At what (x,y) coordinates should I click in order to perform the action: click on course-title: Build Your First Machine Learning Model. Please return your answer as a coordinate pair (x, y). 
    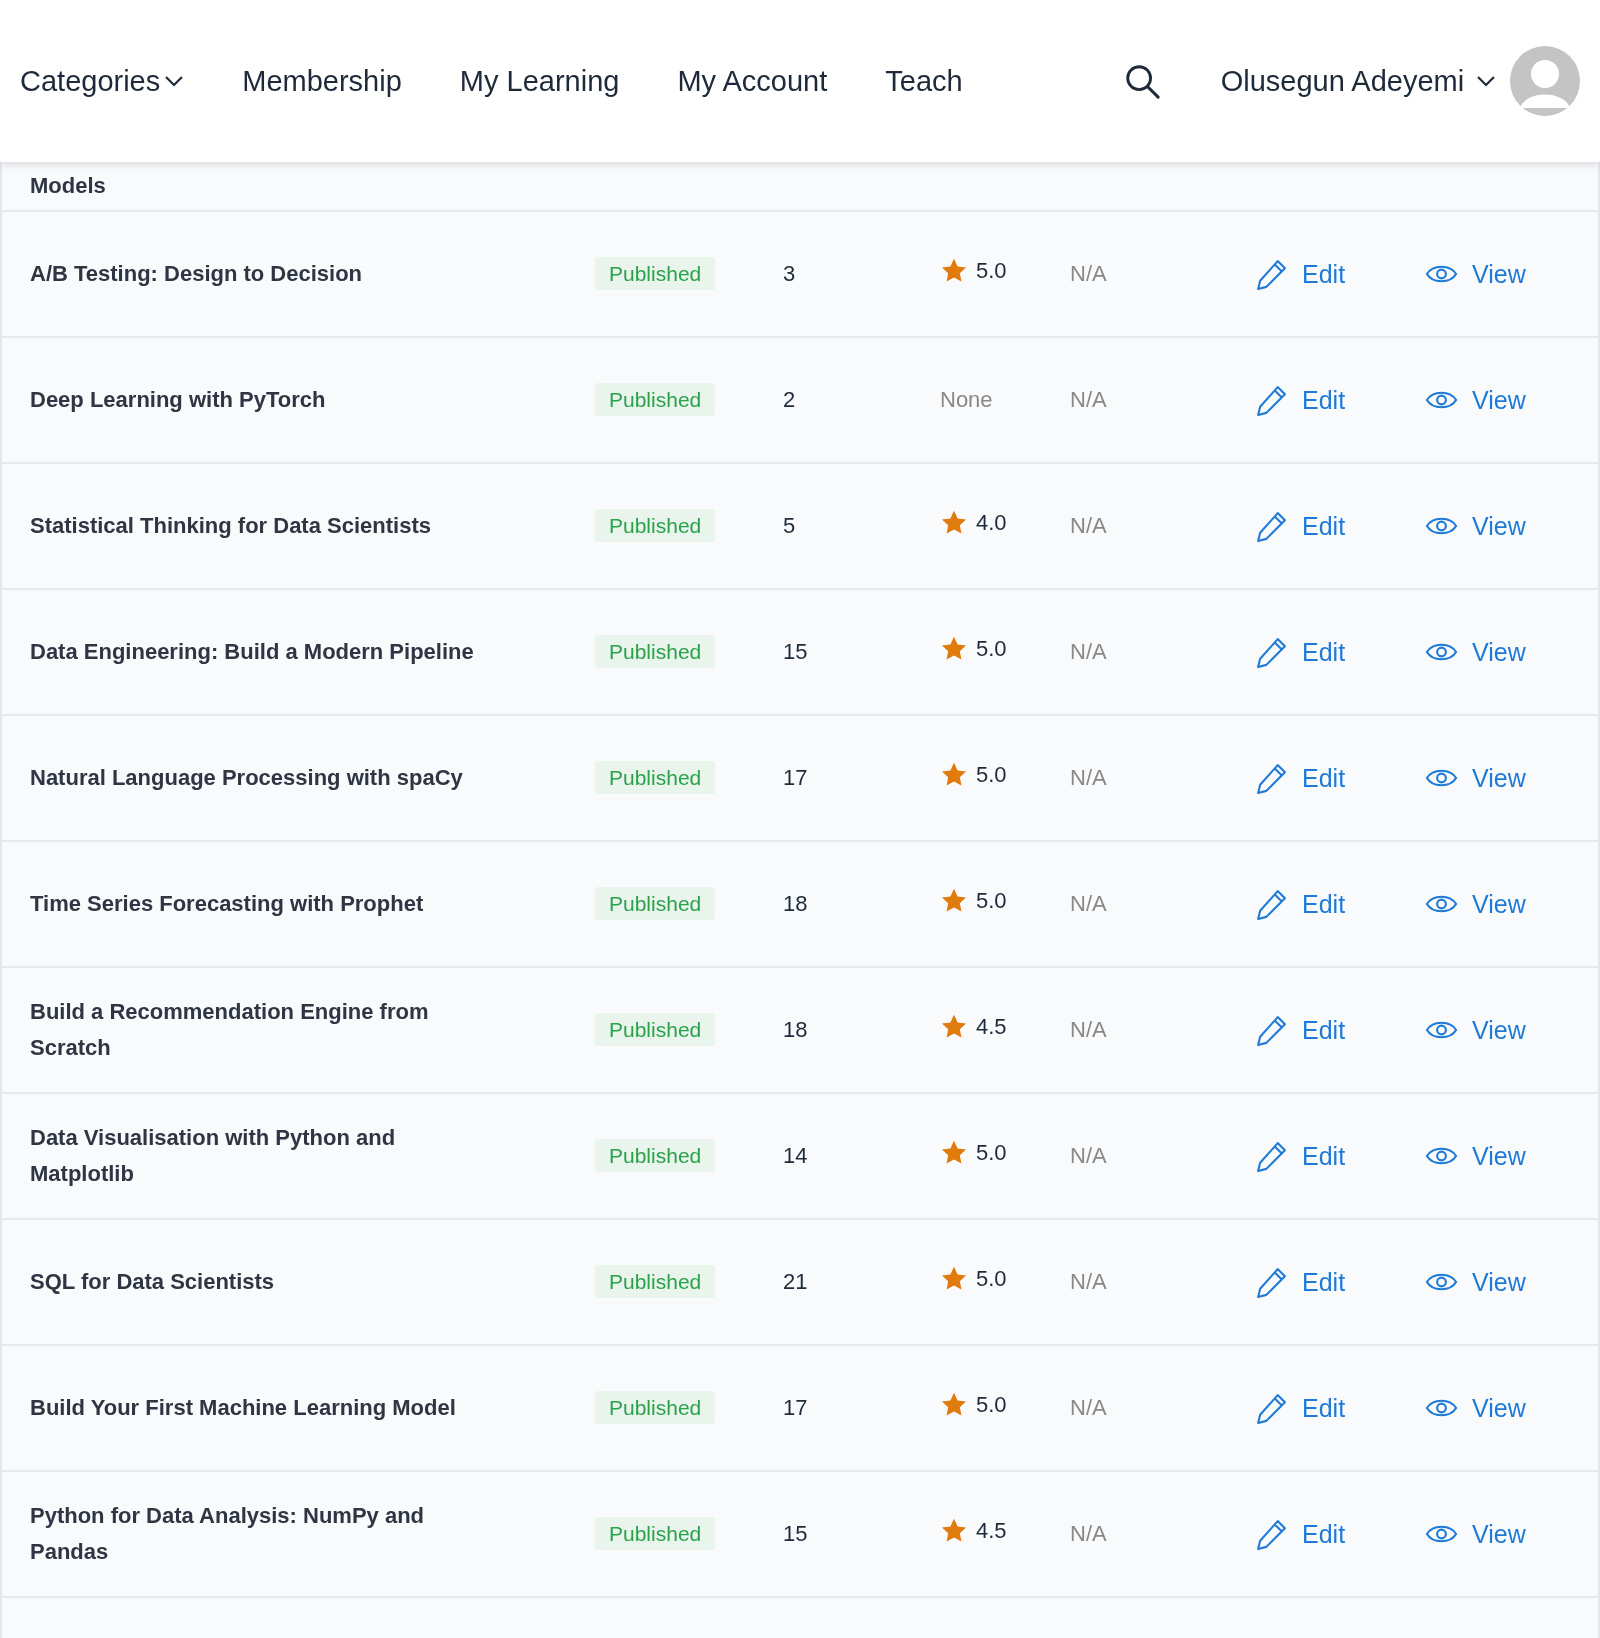
    Looking at the image, I should click on (243, 1408).